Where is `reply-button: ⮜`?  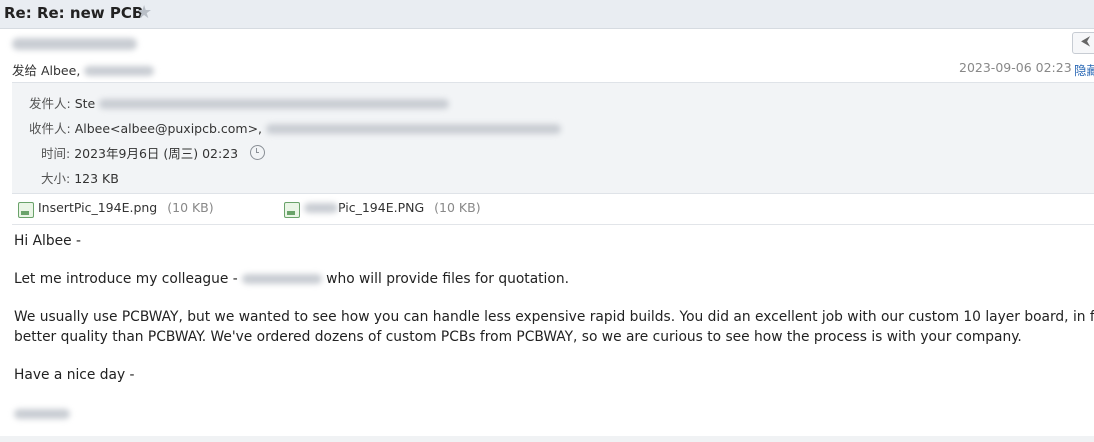
reply-button: ⮜ is located at coordinates (1083, 43).